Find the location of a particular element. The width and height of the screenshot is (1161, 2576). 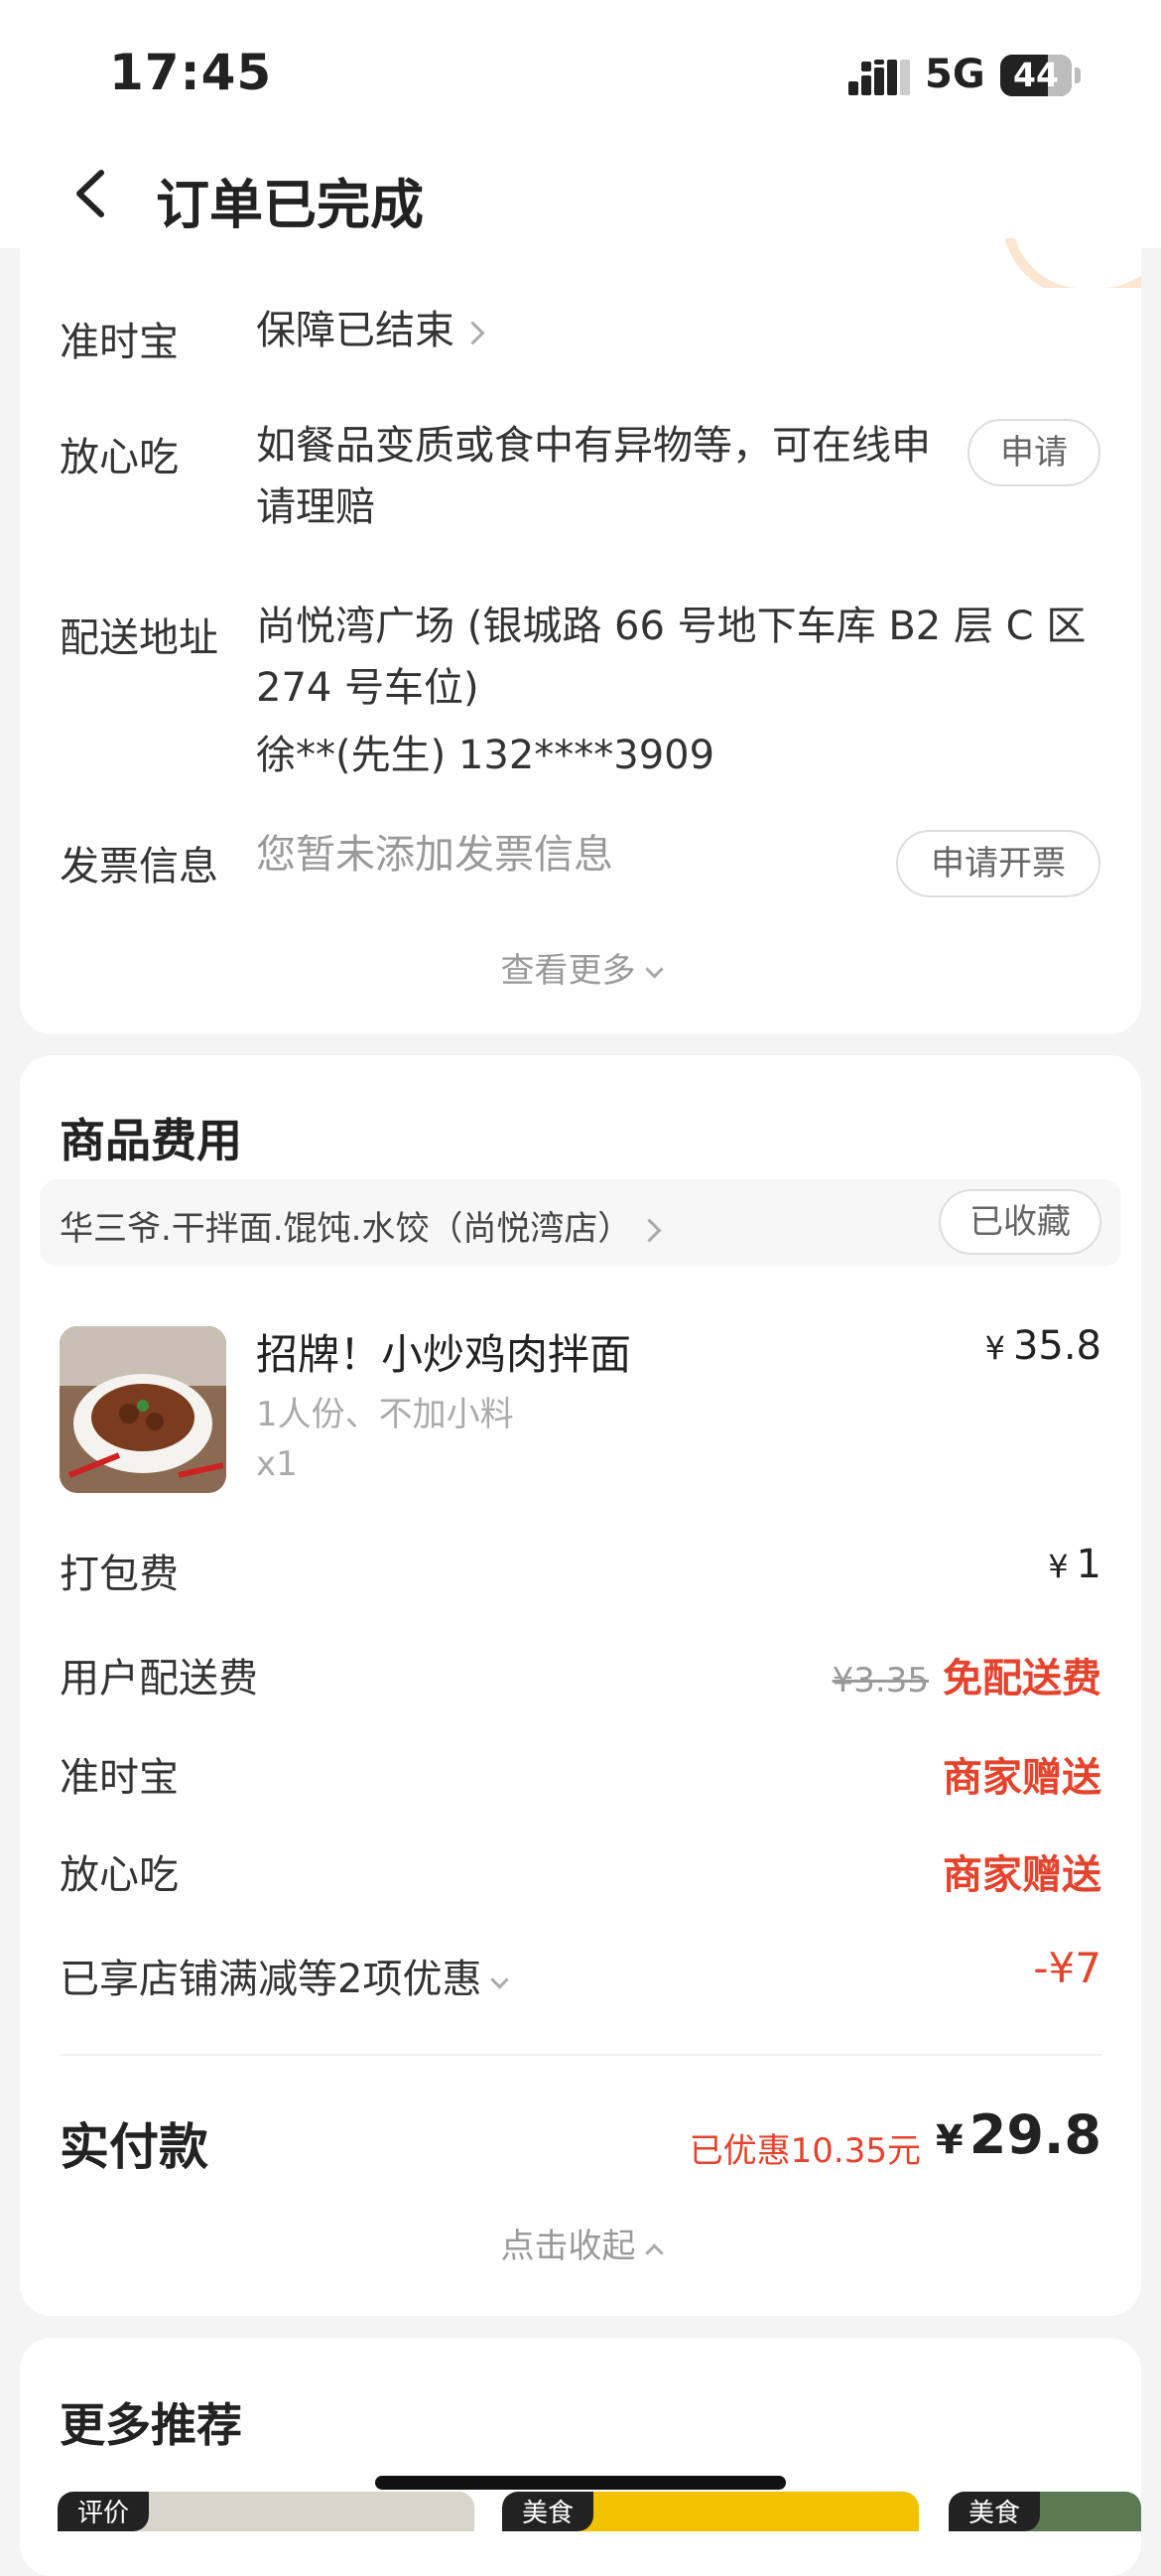

ontime-status-link: 保障已结束 is located at coordinates (371, 330).